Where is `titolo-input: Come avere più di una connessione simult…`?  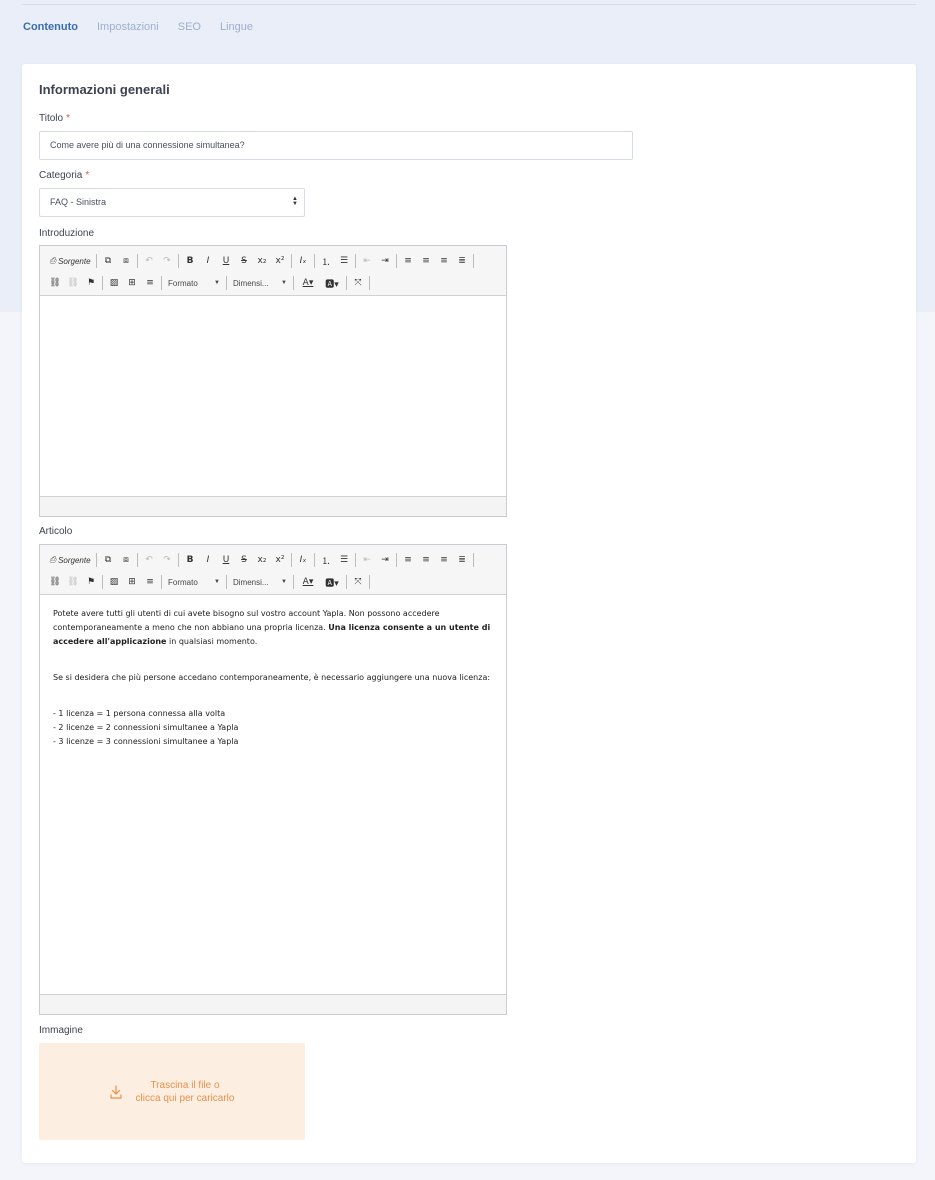
titolo-input: Come avere più di una connessione simult… is located at coordinates (336, 145).